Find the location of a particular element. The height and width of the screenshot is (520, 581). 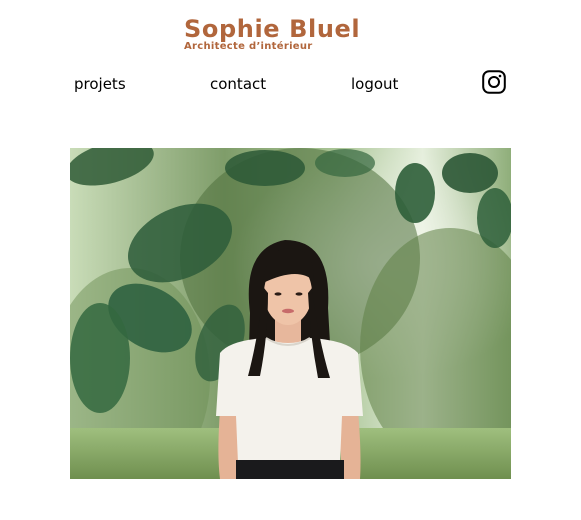

nav-link-logout: logout is located at coordinates (374, 84).